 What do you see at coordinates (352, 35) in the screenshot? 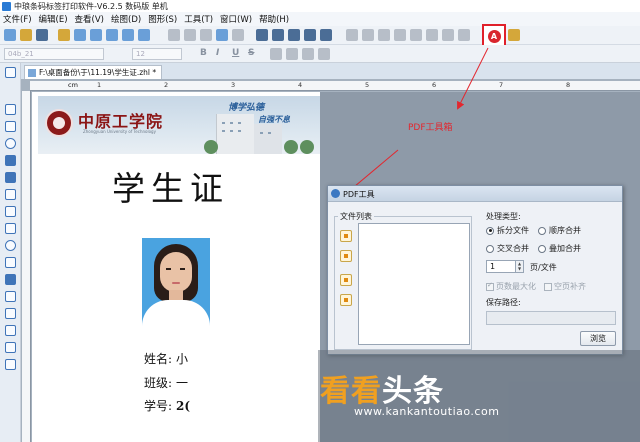
I see `align-left-icon` at bounding box center [352, 35].